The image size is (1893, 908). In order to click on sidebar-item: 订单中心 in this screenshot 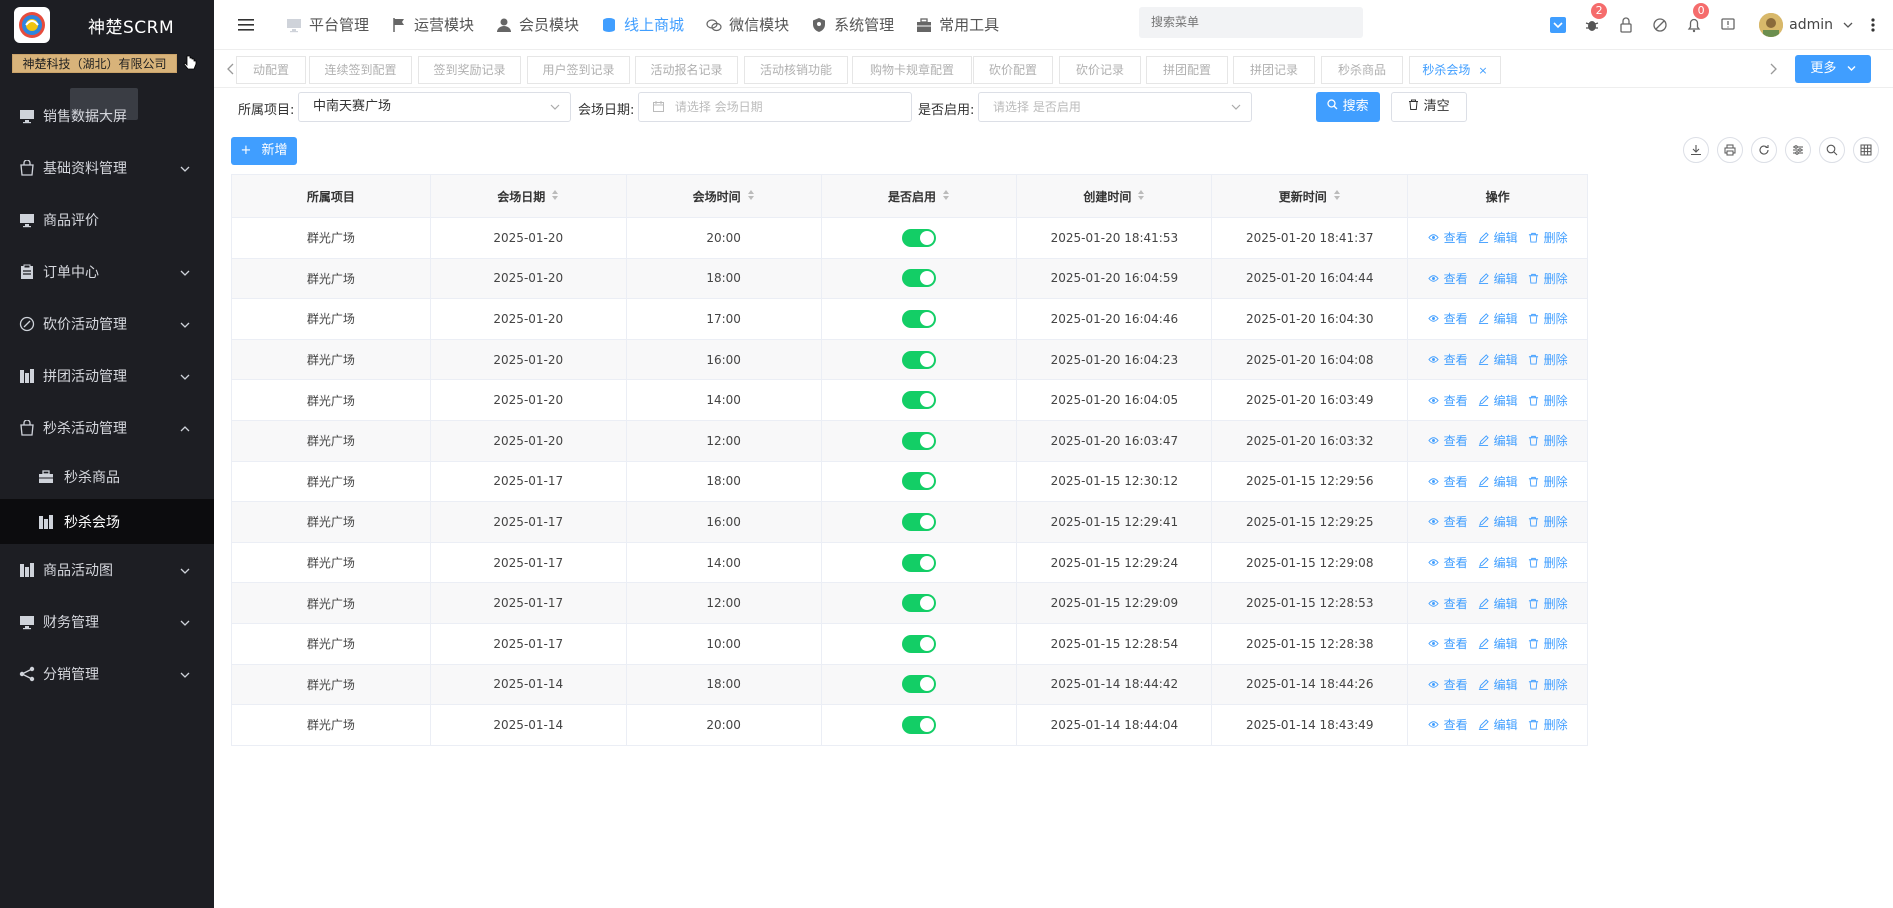, I will do `click(107, 272)`.